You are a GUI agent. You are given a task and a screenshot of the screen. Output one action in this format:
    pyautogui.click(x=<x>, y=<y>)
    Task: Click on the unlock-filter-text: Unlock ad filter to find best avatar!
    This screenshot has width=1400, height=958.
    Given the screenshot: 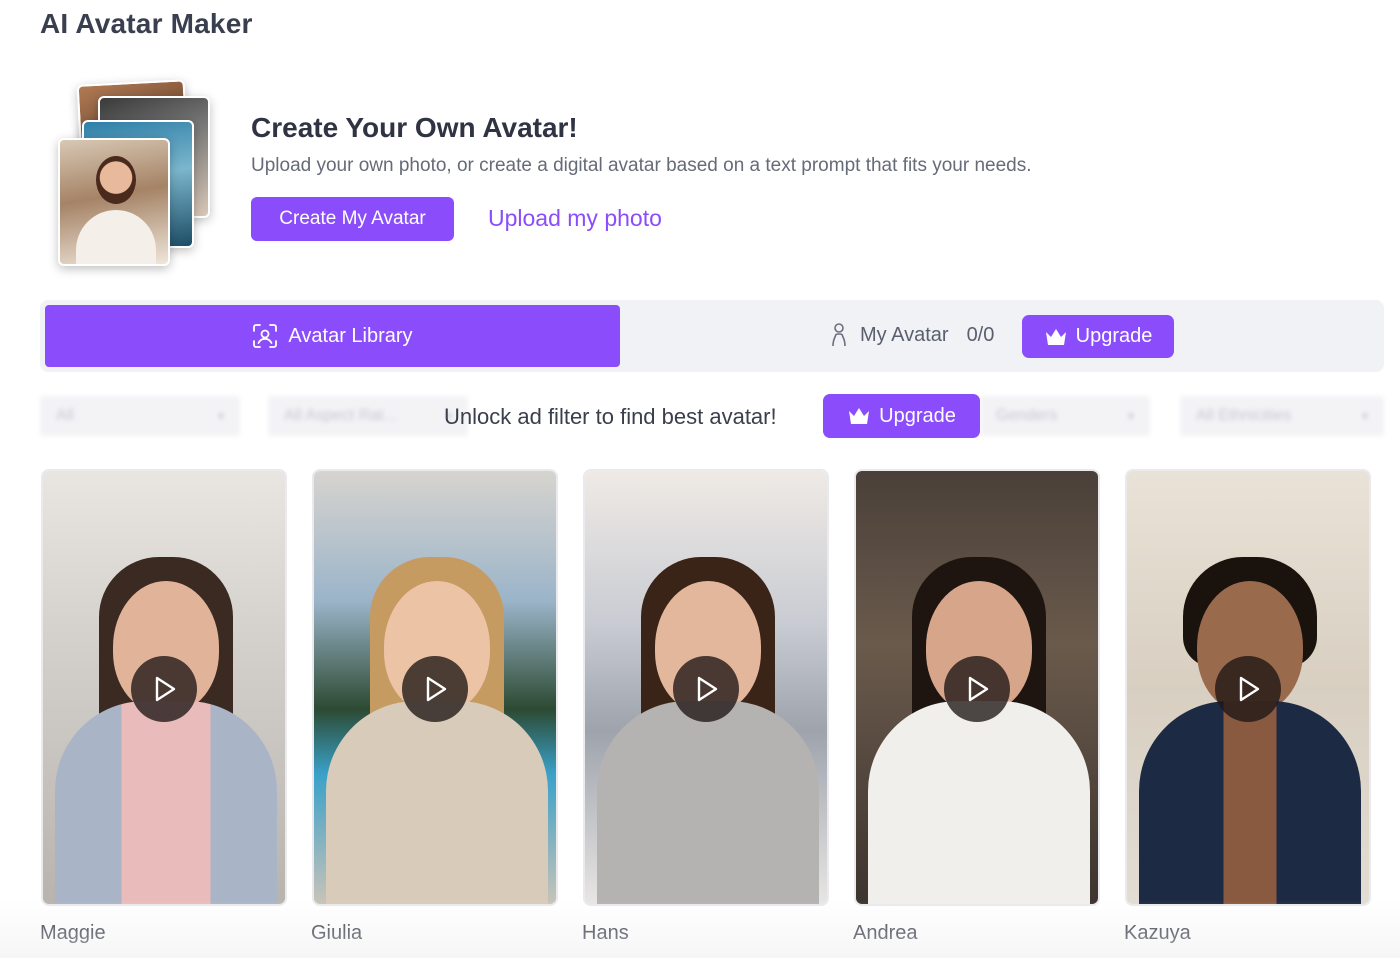 What is the action you would take?
    pyautogui.click(x=610, y=416)
    